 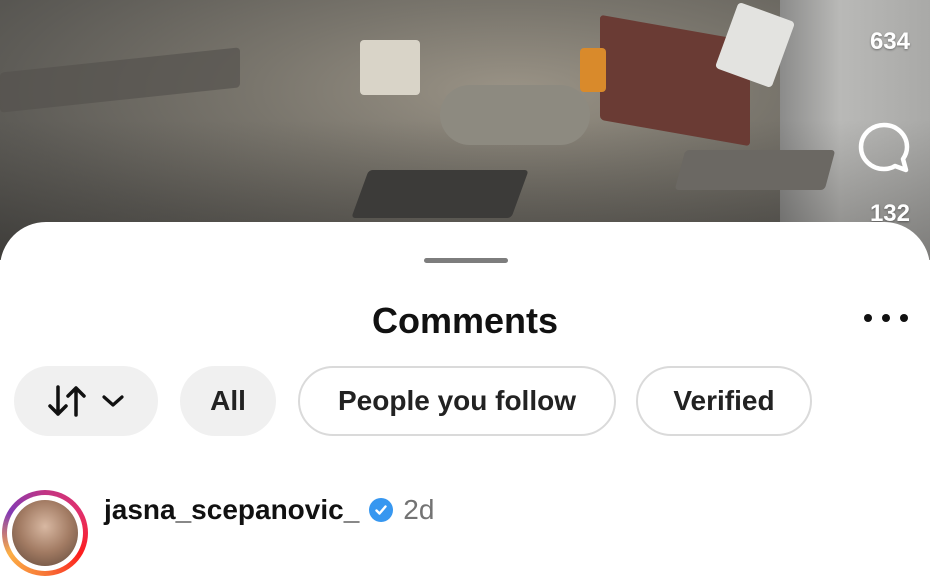 What do you see at coordinates (457, 401) in the screenshot?
I see `filter-people-you-follow-chip: People you follow` at bounding box center [457, 401].